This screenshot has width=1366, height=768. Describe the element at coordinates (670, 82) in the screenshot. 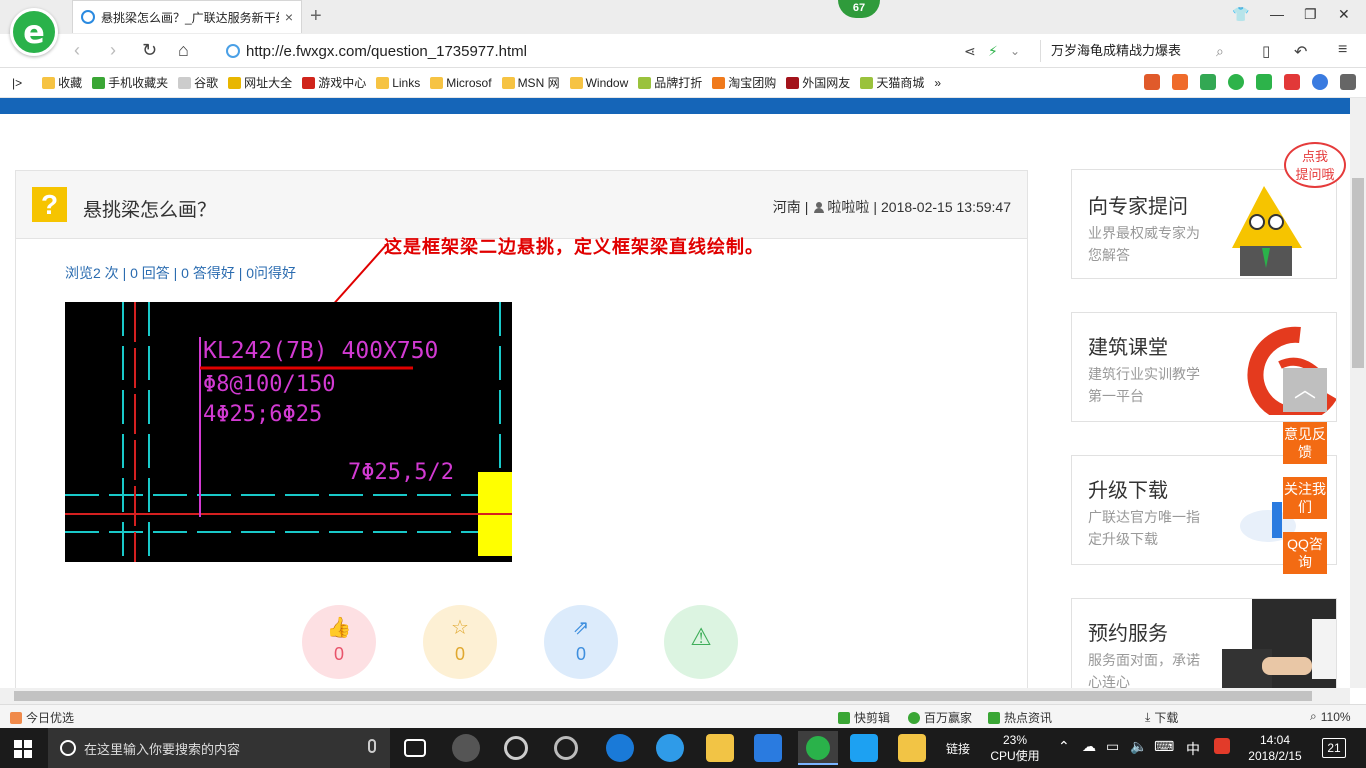

I see `bookmark-item: 品牌打折` at that location.